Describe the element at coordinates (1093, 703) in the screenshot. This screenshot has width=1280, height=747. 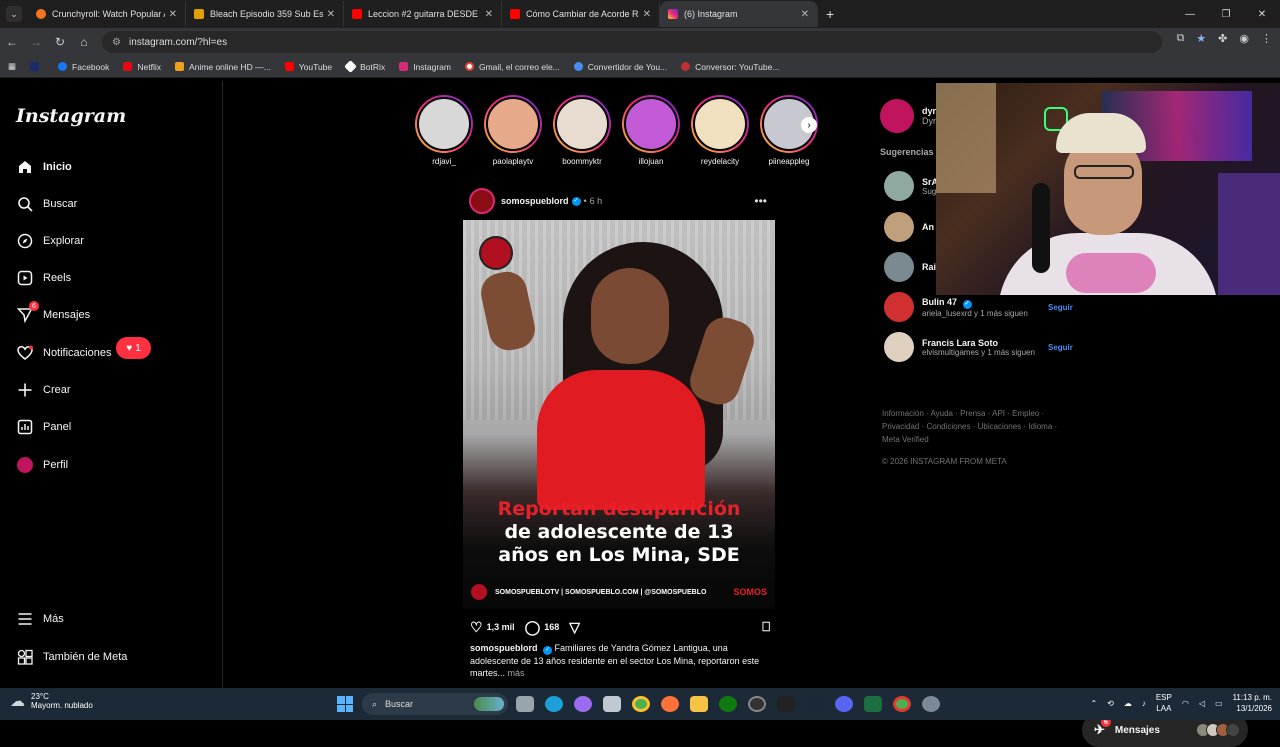
I see `chevron-up-icon: ⌃` at that location.